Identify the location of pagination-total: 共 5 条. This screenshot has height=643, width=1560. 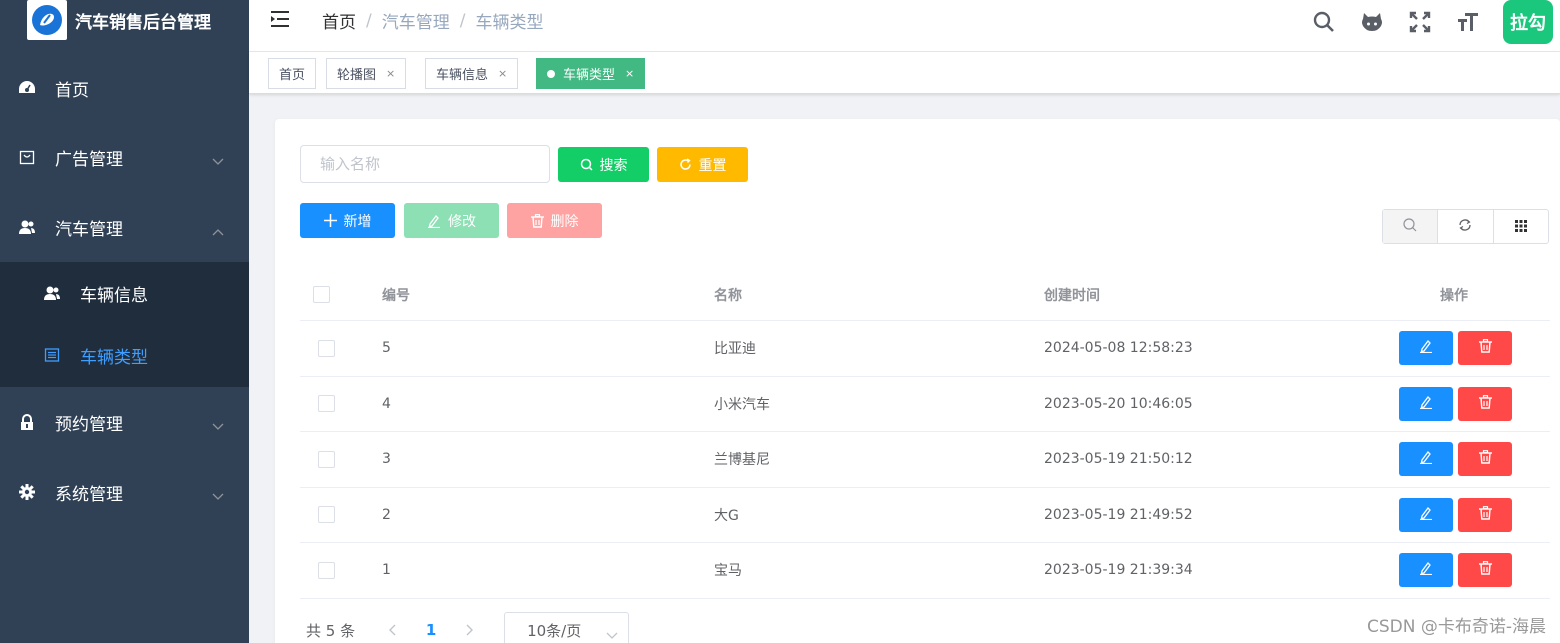
(331, 630).